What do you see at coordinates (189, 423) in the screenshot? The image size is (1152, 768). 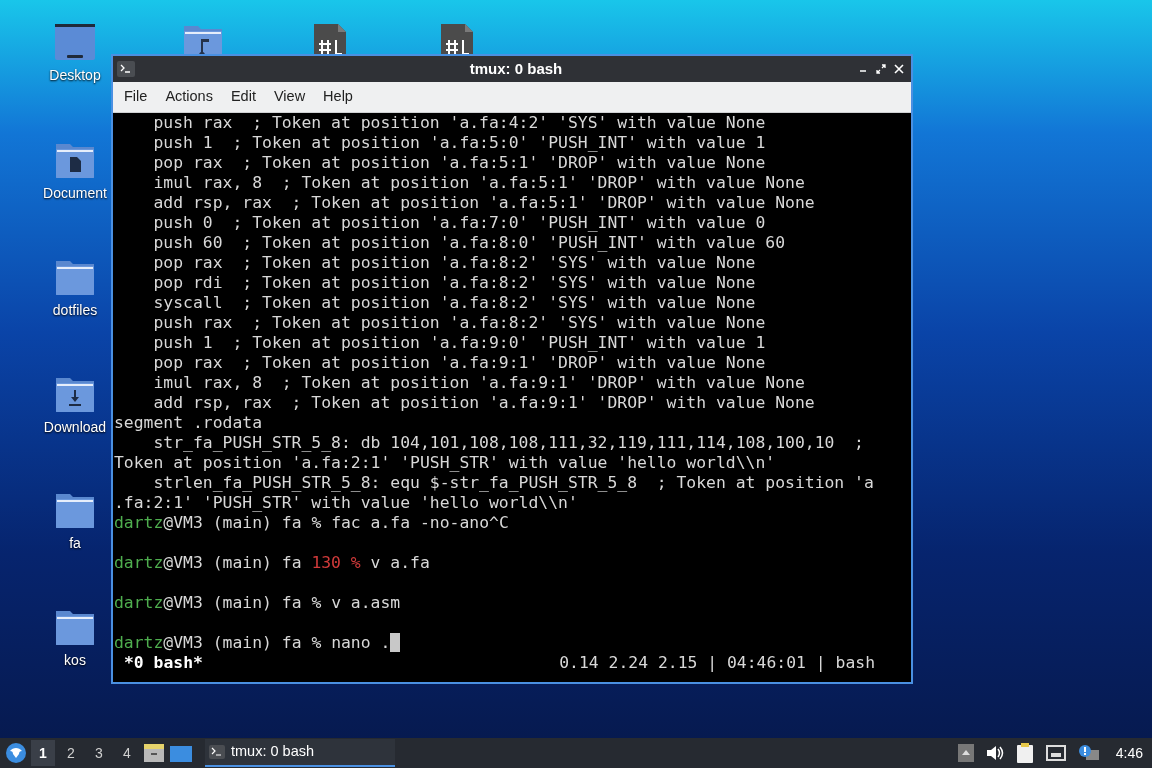 I see `terminal-line: segment .rodata` at bounding box center [189, 423].